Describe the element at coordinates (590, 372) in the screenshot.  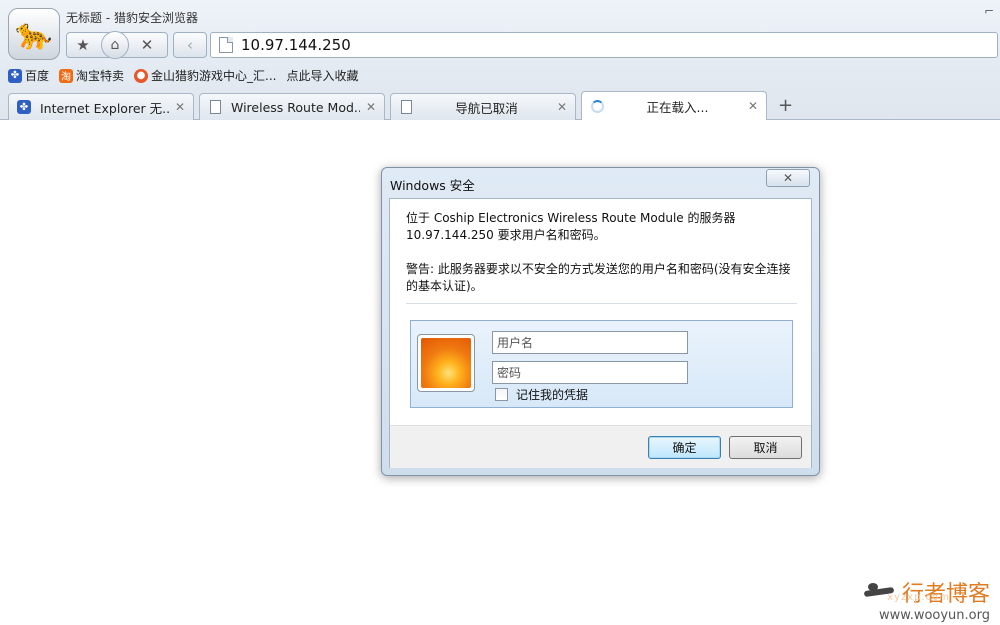
I see `password-field` at that location.